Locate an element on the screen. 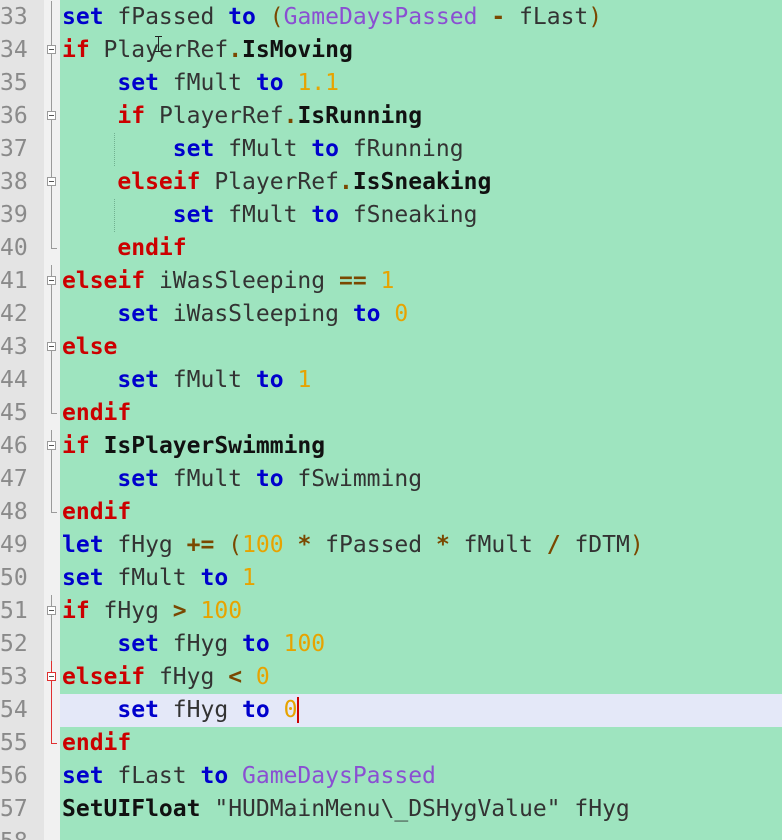 The width and height of the screenshot is (782, 840). code-text: set fHyg to 0 is located at coordinates (421, 710).